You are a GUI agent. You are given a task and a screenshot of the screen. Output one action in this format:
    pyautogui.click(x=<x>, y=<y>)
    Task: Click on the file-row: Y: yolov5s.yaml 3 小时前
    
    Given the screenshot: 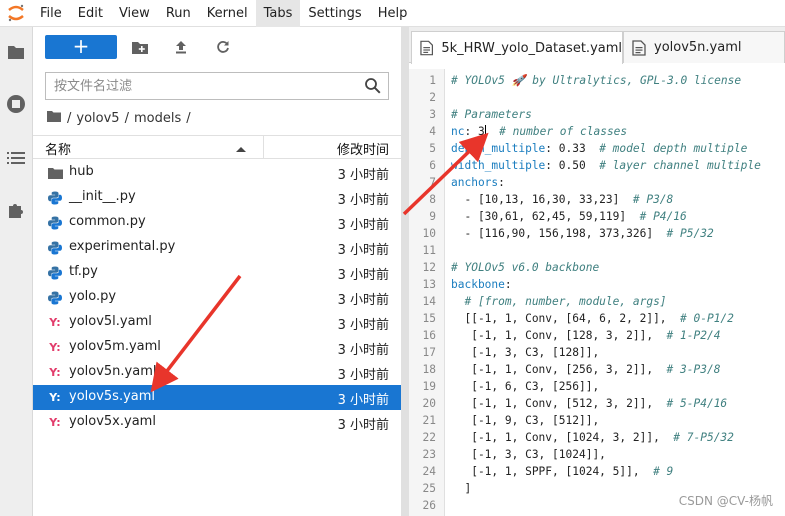 What is the action you would take?
    pyautogui.click(x=217, y=397)
    